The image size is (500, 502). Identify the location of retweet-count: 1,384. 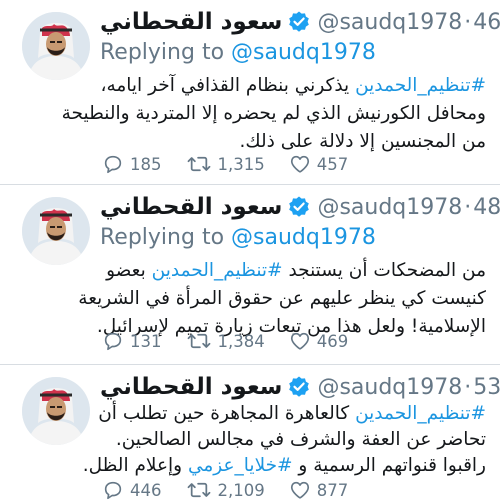
(241, 341).